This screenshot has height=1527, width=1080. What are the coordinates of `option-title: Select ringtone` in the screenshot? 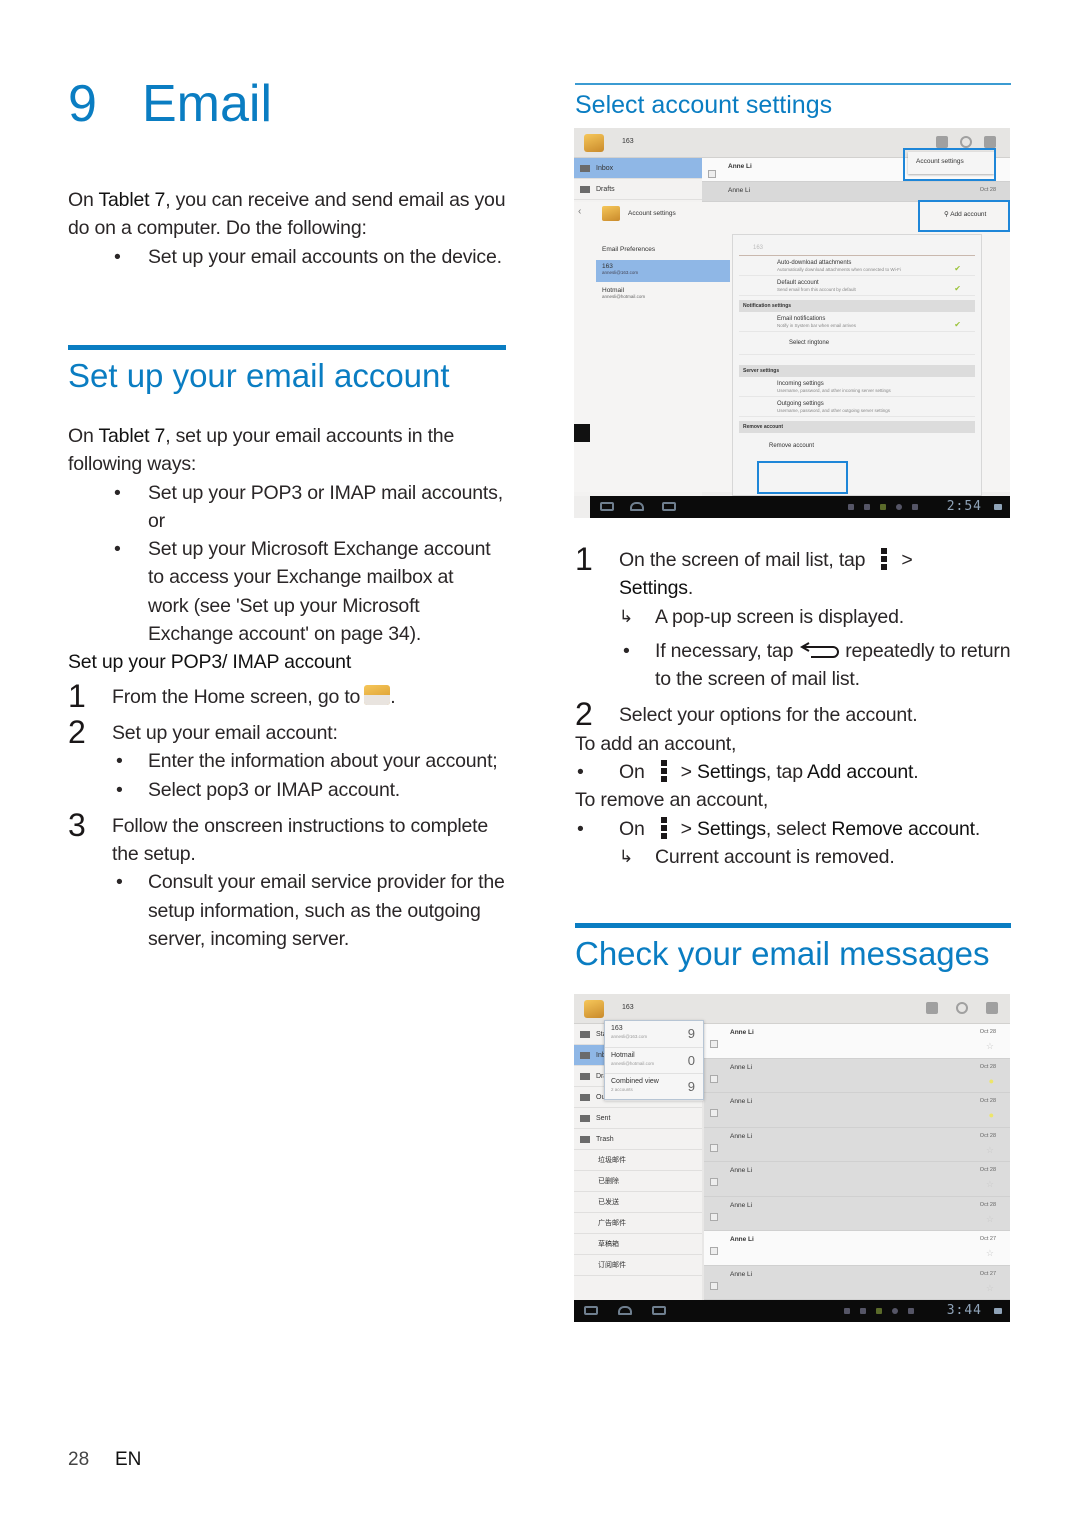 It's located at (809, 343).